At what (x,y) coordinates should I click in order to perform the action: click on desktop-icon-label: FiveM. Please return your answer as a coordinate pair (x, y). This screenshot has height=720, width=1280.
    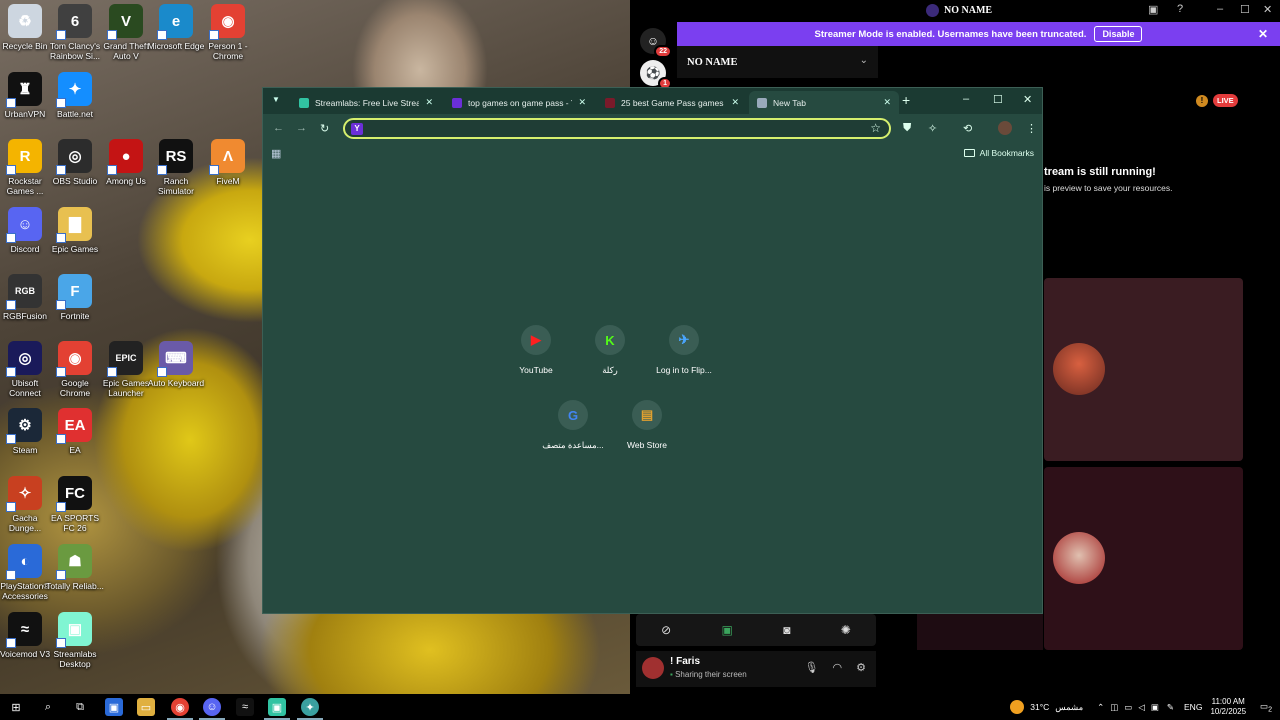
    Looking at the image, I should click on (228, 181).